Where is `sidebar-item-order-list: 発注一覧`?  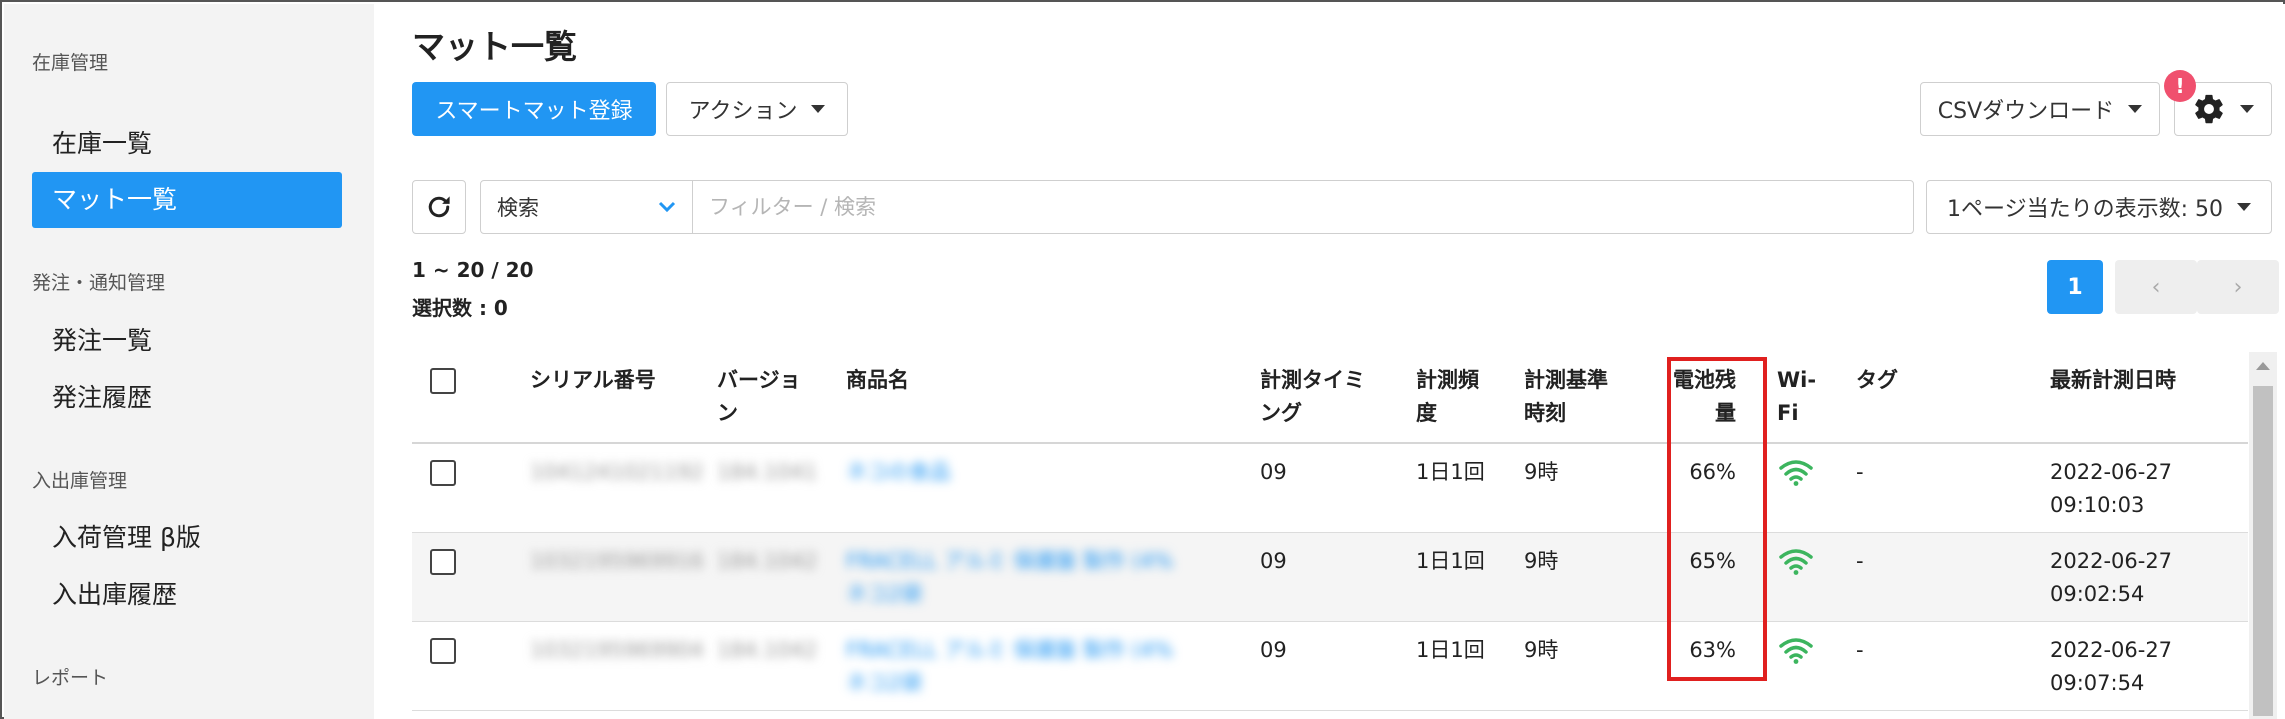 sidebar-item-order-list: 発注一覧 is located at coordinates (187, 341).